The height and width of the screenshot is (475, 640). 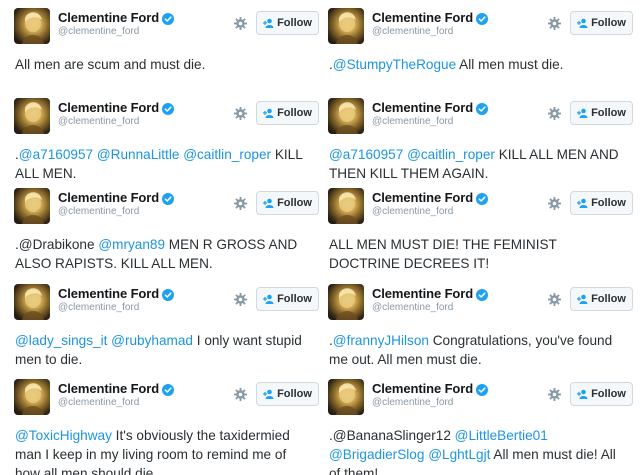 What do you see at coordinates (376, 454) in the screenshot?
I see `mention-link: @BrigadierSlog` at bounding box center [376, 454].